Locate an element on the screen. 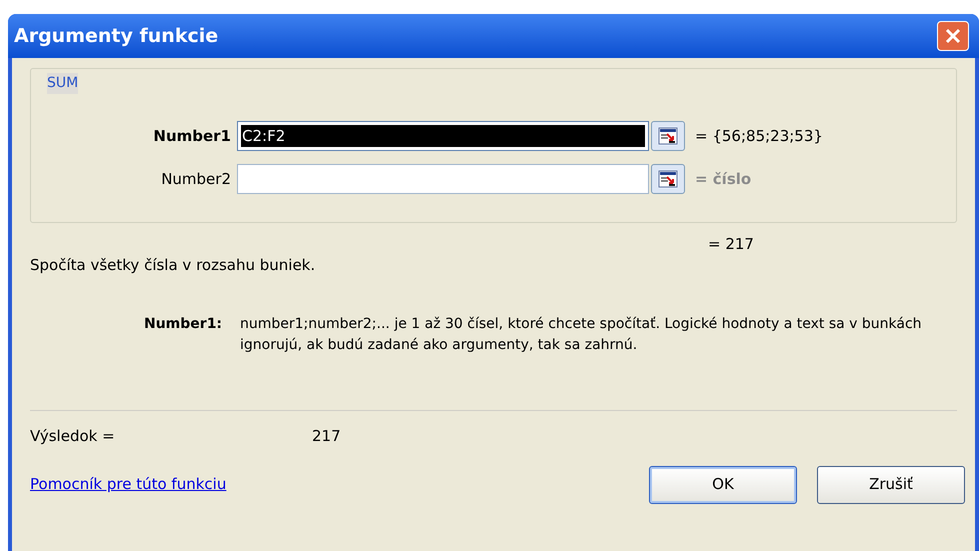 This screenshot has height=551, width=979. help-text: number1;number2;... je 1 až 30 čísel, ktoré chcete spočítať. Logické hodnoty a text sa v bunkách ignorujú, ak budú zadané ako argumenty, tak sa zahrnú. is located at coordinates (581, 335).